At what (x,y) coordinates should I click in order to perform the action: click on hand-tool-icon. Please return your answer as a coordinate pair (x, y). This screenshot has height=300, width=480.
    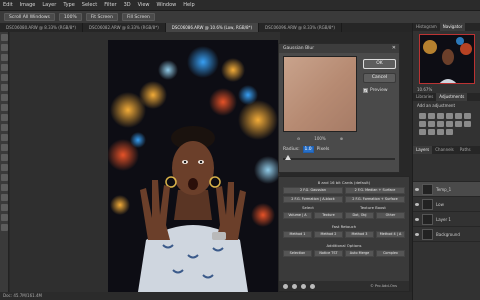
    Looking at the image, I should click on (4, 217).